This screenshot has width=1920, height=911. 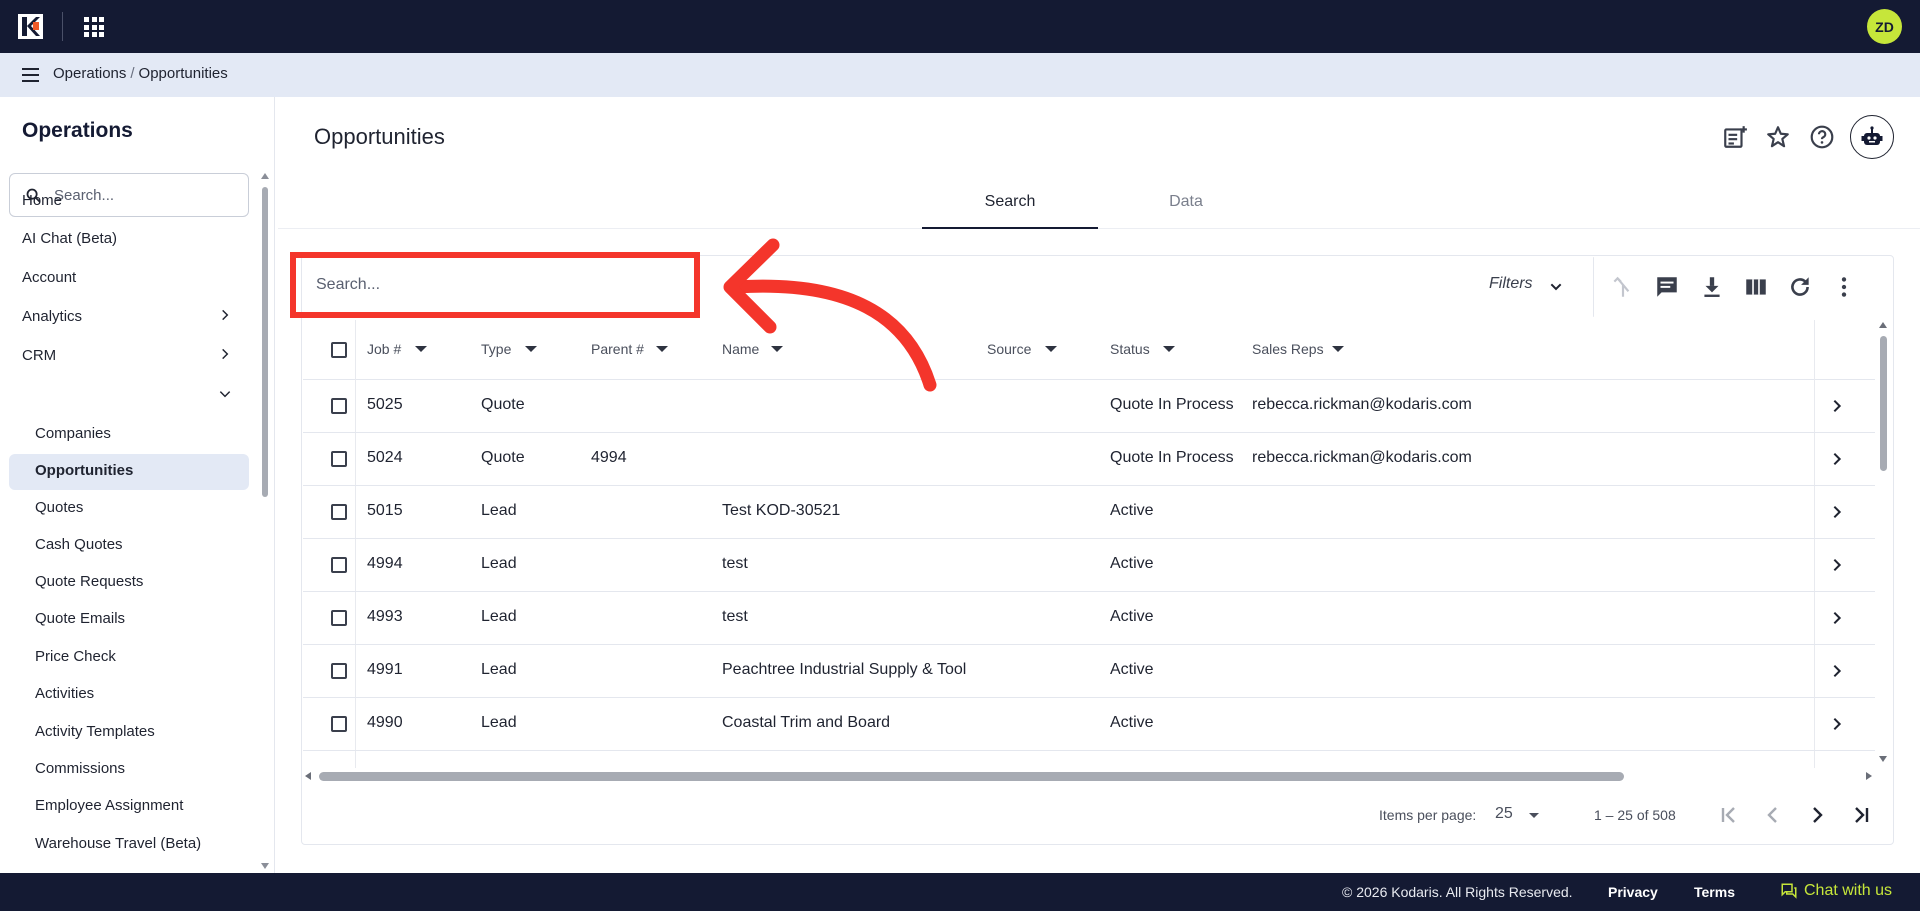 I want to click on grid-vertical-scroll-thumb, so click(x=1883, y=403).